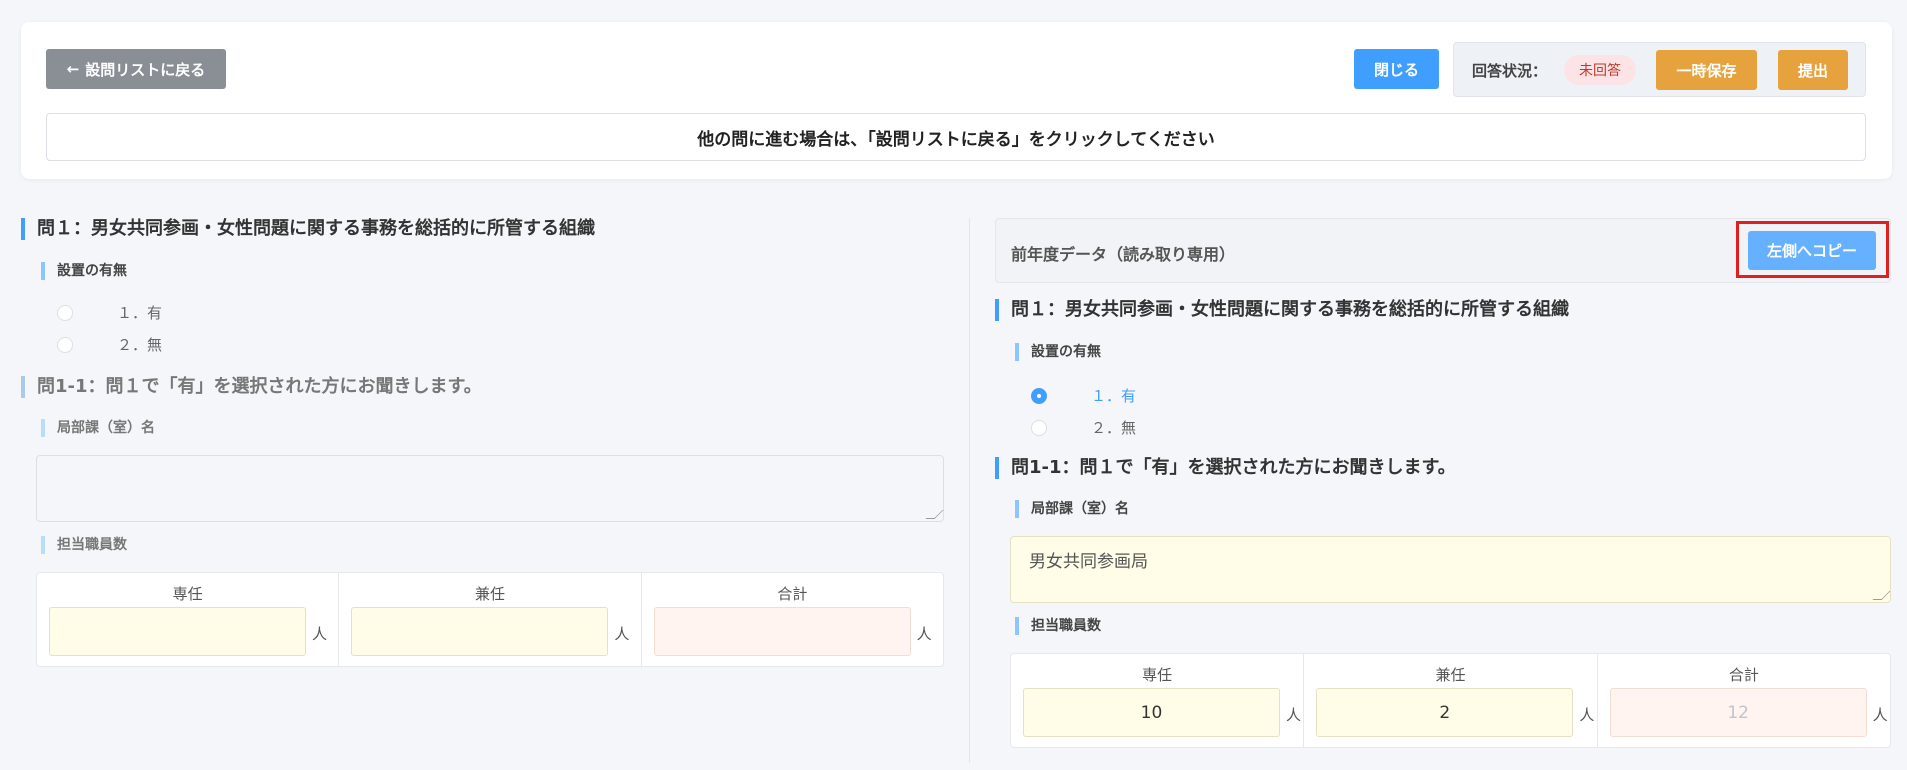  I want to click on left-staff-table: 専任 人 兼任 人 合計 人, so click(490, 619).